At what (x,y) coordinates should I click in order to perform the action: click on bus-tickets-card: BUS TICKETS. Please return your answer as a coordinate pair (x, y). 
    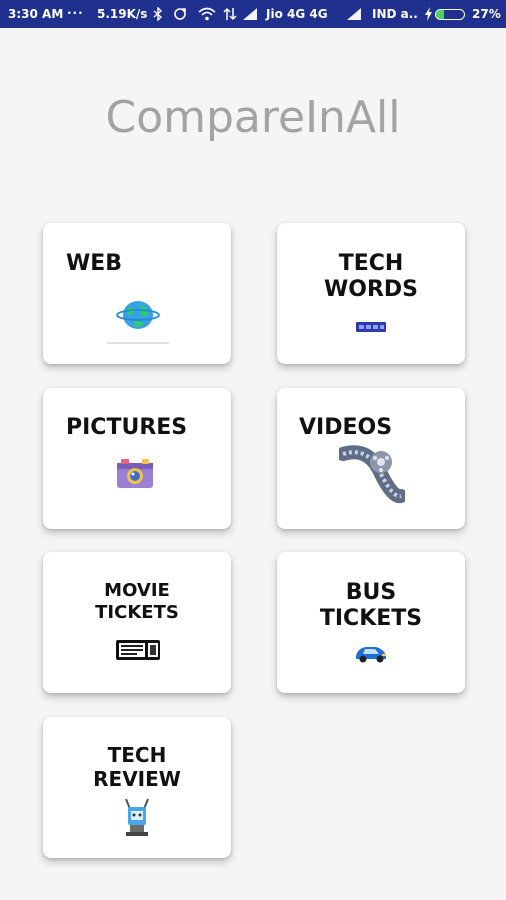
    Looking at the image, I should click on (371, 622).